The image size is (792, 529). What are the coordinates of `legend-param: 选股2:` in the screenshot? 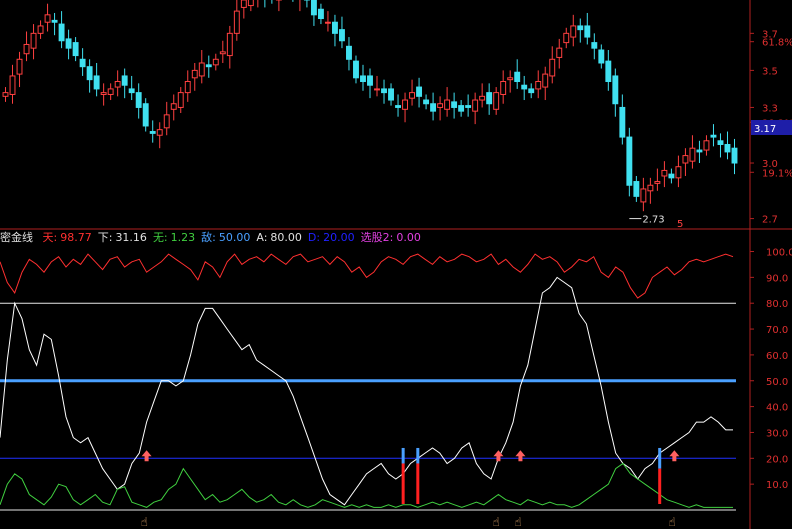 It's located at (377, 237).